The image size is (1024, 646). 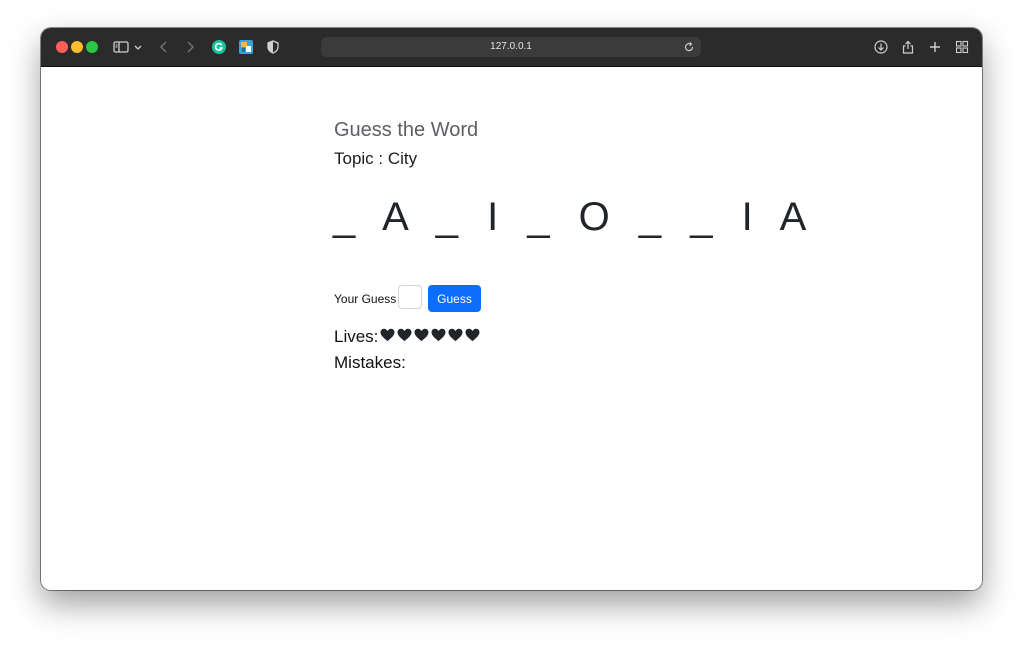 I want to click on sidebar-icon, so click(x=121, y=47).